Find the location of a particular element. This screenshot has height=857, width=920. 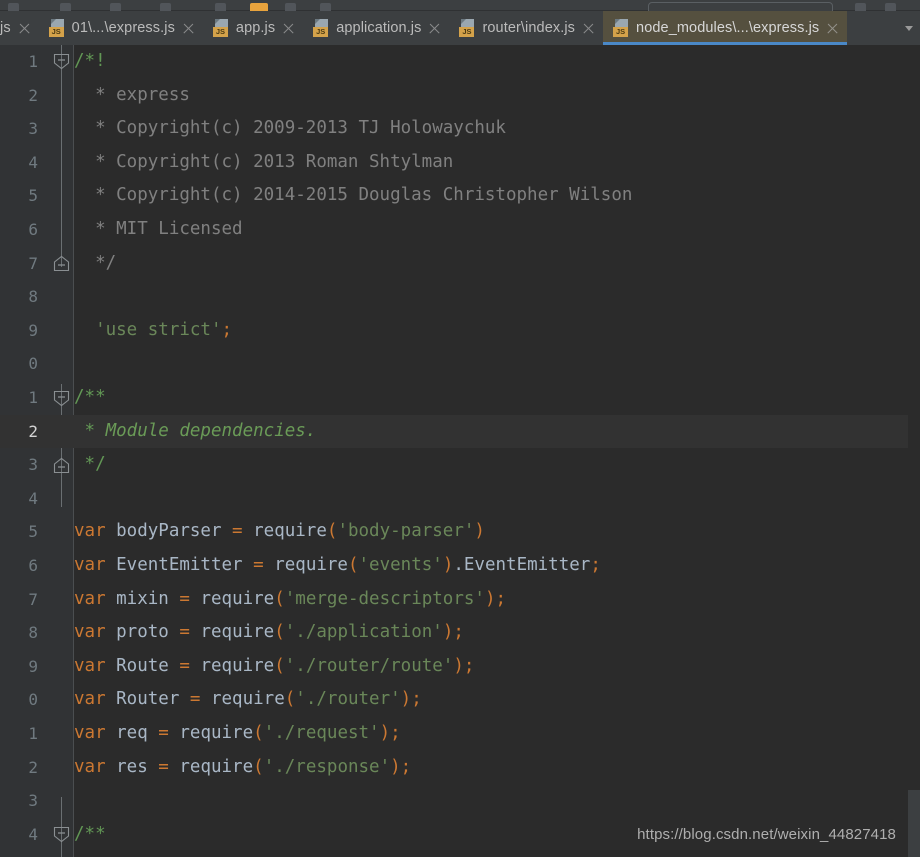

line-content: * Copyright(c) 2013 Roman Shtylman is located at coordinates (264, 161).